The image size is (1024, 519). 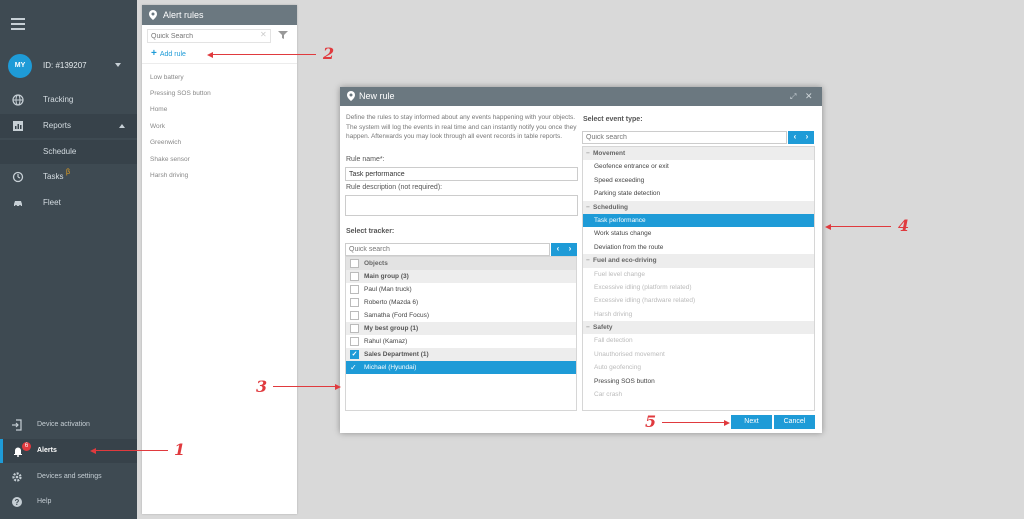 I want to click on map-pin-icon, so click(x=153, y=15).